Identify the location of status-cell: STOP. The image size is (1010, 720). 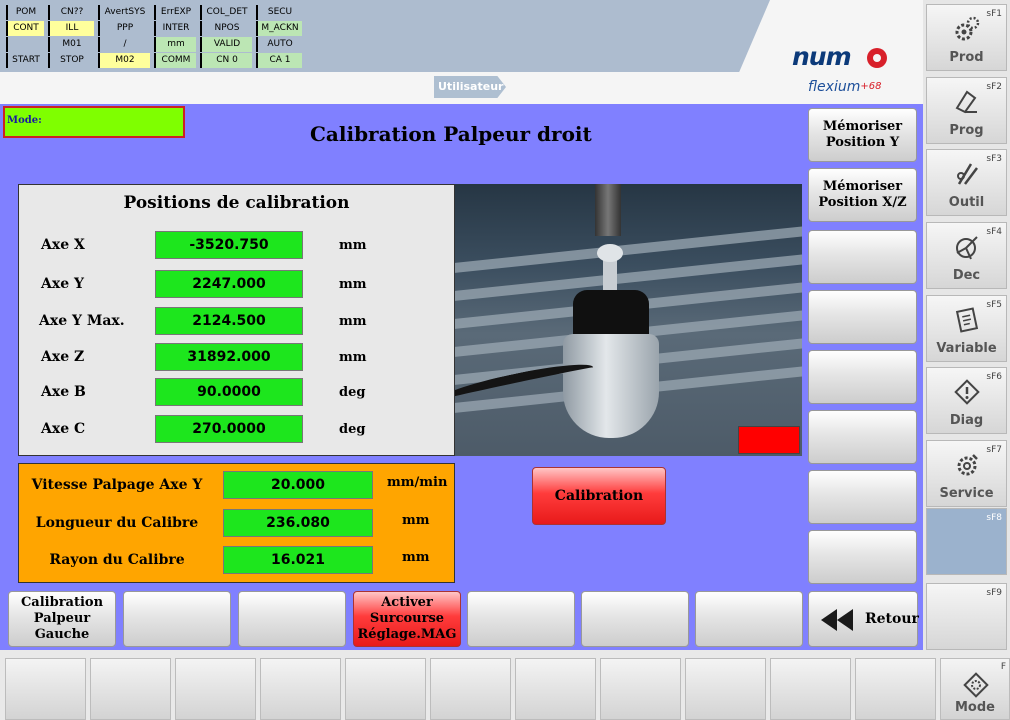
(71, 60).